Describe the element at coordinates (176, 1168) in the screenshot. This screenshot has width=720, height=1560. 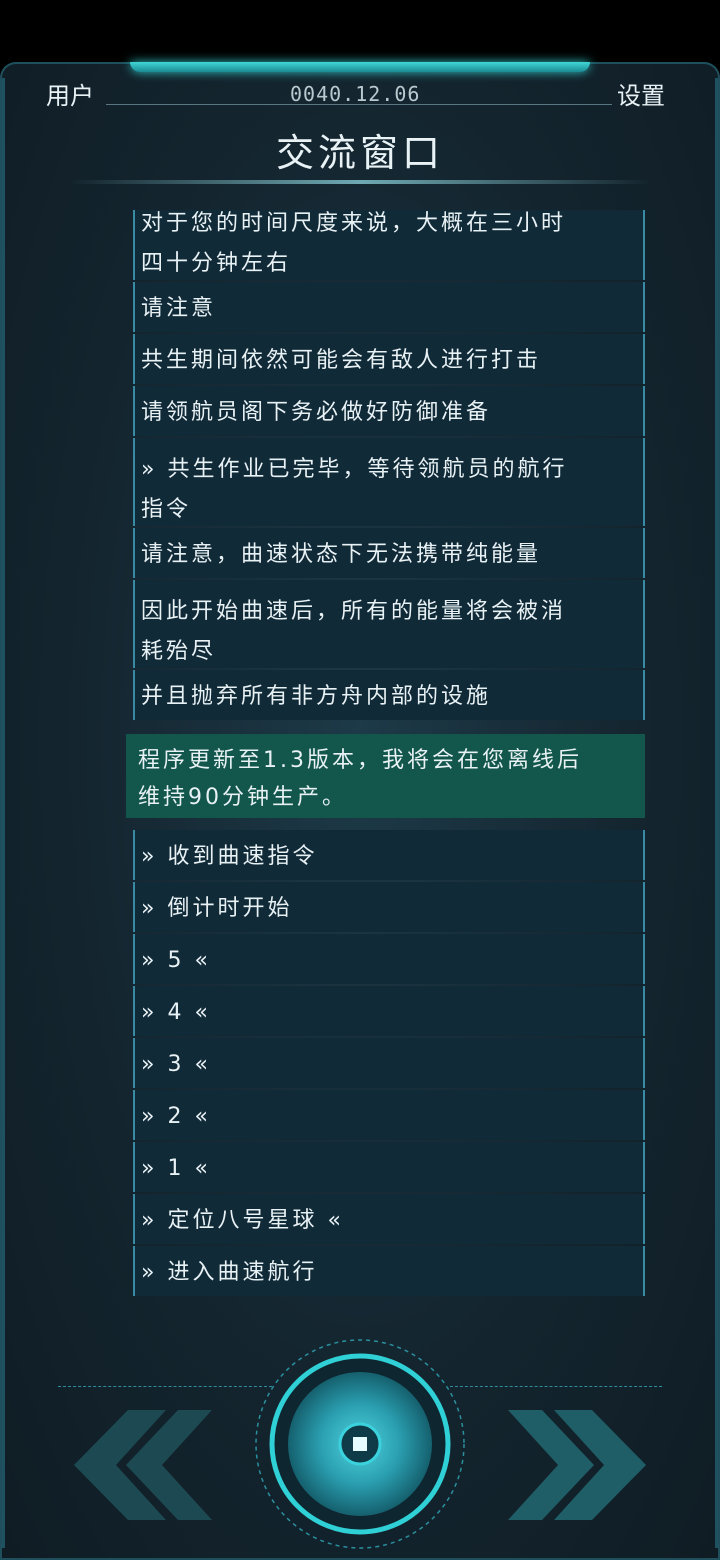
I see `message-text: » 1 «` at that location.